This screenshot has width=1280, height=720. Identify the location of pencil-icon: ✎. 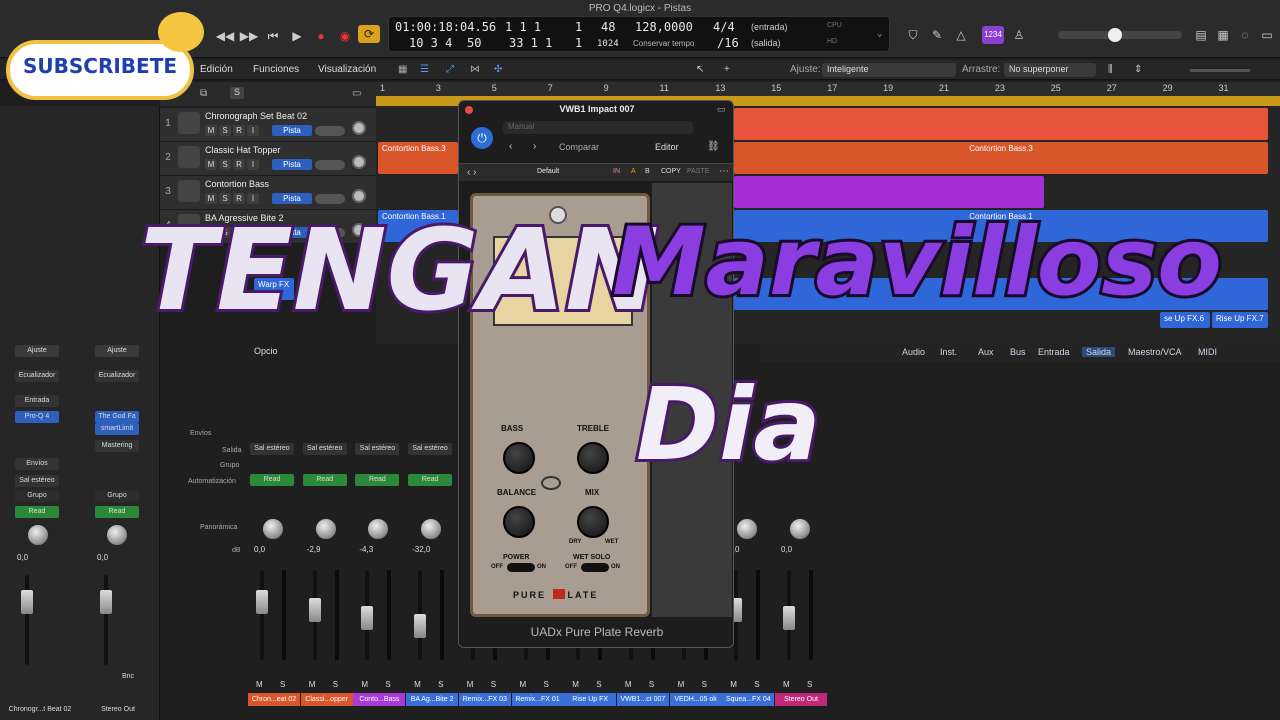
(937, 35).